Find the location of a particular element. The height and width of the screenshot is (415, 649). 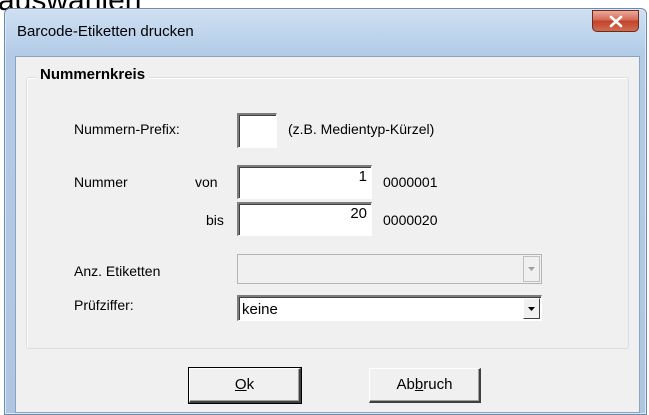

close-button is located at coordinates (615, 21).